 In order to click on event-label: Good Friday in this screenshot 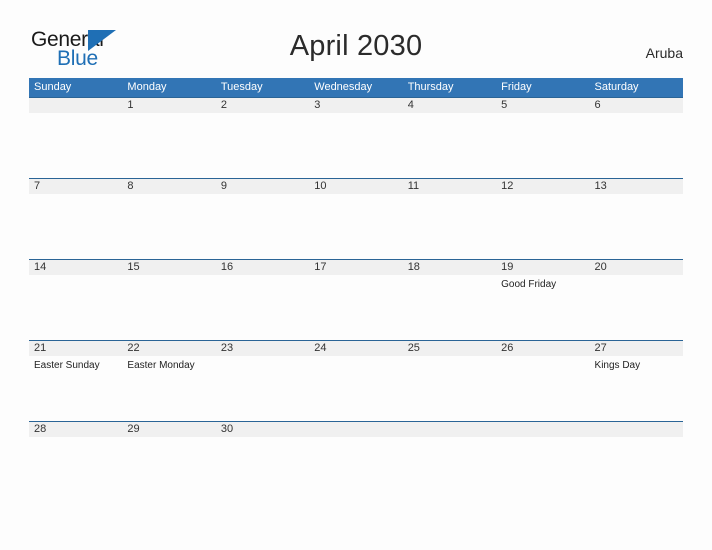, I will do `click(529, 284)`.